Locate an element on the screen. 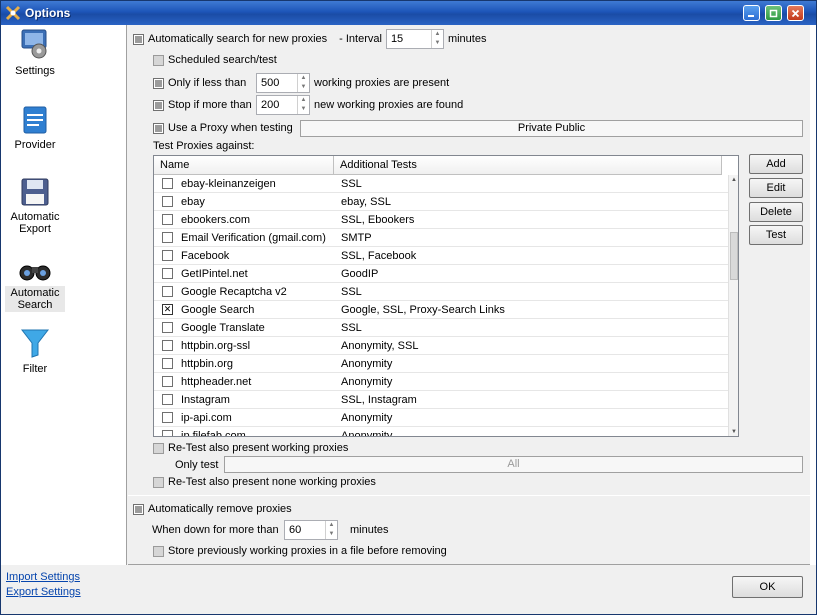  down-for-label: When down for more than is located at coordinates (215, 530).